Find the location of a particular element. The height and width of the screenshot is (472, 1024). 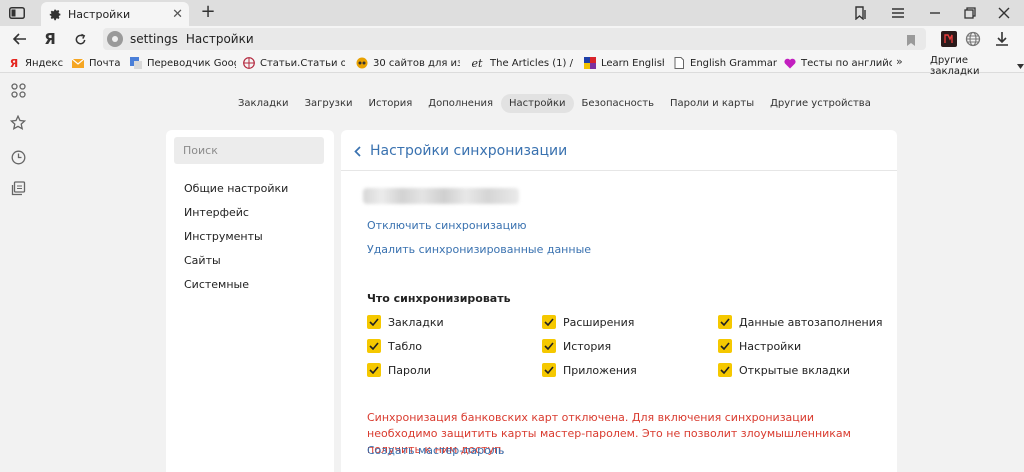

checkbox-open-tabs: Открытые вкладки is located at coordinates (784, 370).